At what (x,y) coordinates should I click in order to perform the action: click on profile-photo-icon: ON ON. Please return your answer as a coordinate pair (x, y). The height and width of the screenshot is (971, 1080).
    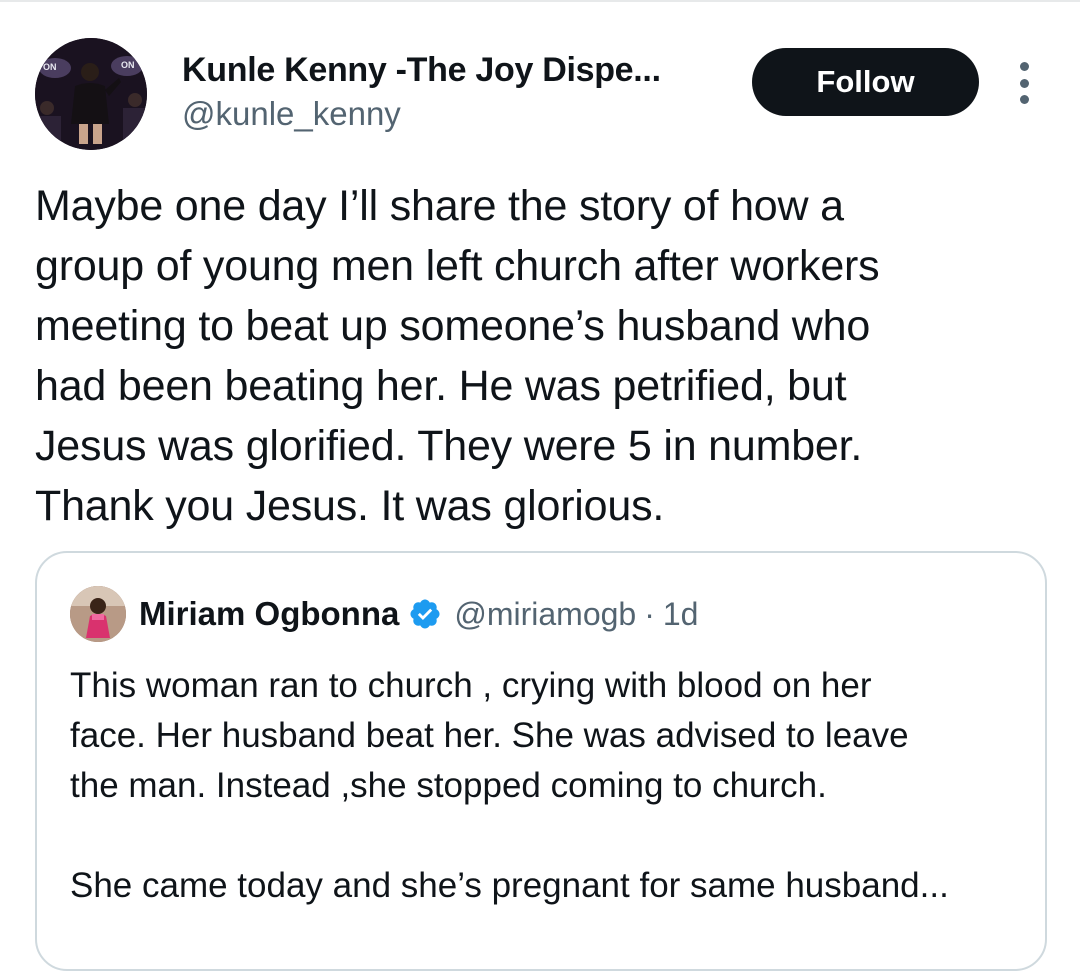
    Looking at the image, I should click on (91, 94).